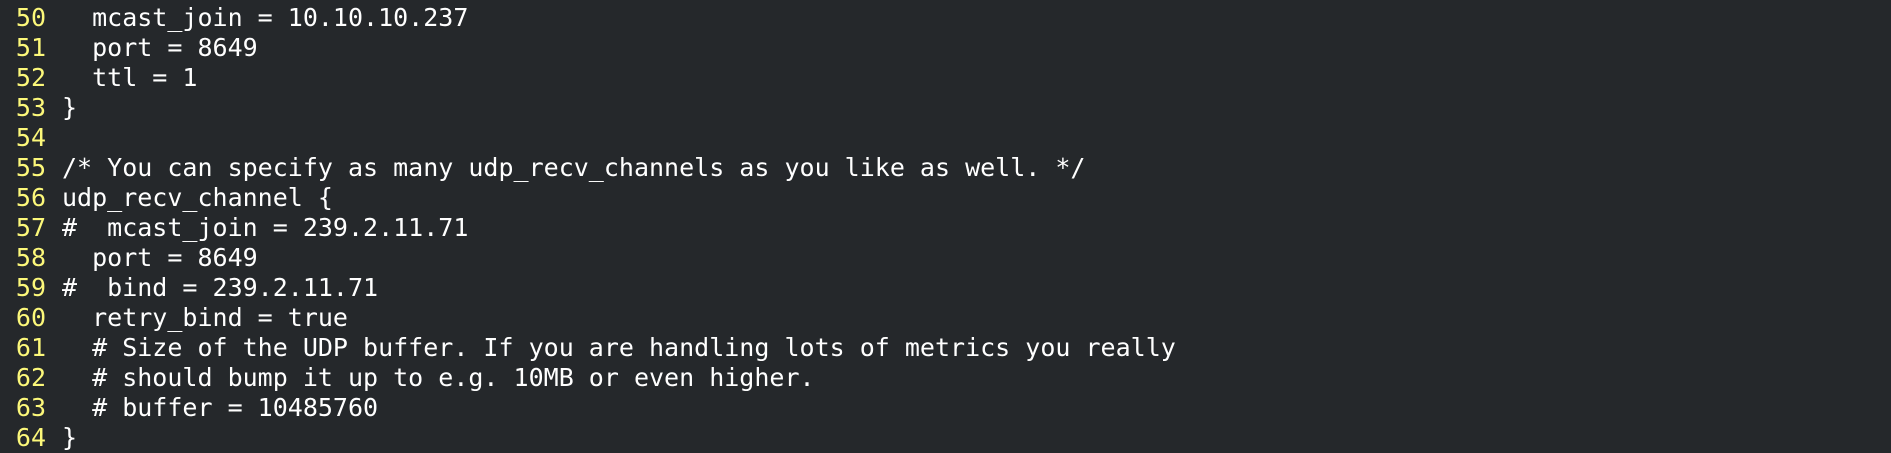 This screenshot has width=1891, height=453. Describe the element at coordinates (30, 167) in the screenshot. I see `line-number: 55` at that location.